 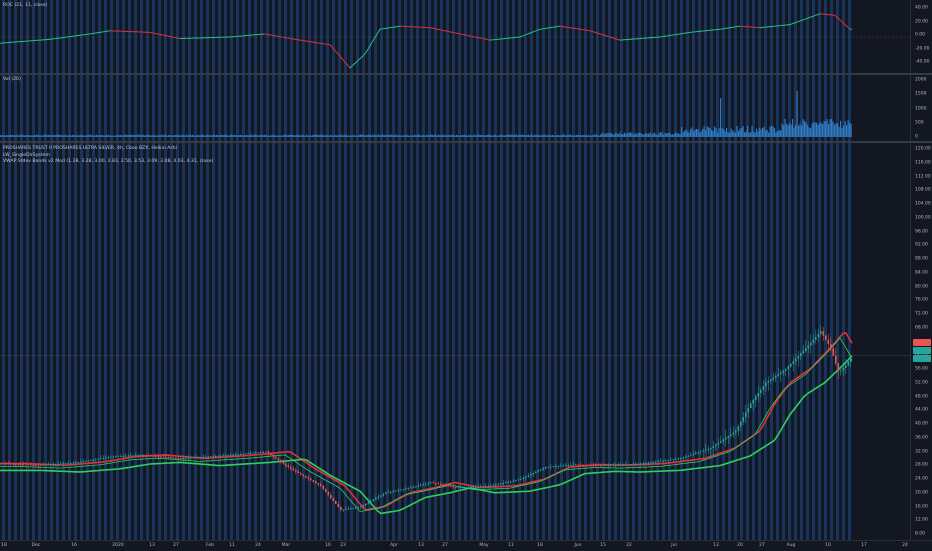 What do you see at coordinates (921, 410) in the screenshot?
I see `axis-tick-label: 44.00` at bounding box center [921, 410].